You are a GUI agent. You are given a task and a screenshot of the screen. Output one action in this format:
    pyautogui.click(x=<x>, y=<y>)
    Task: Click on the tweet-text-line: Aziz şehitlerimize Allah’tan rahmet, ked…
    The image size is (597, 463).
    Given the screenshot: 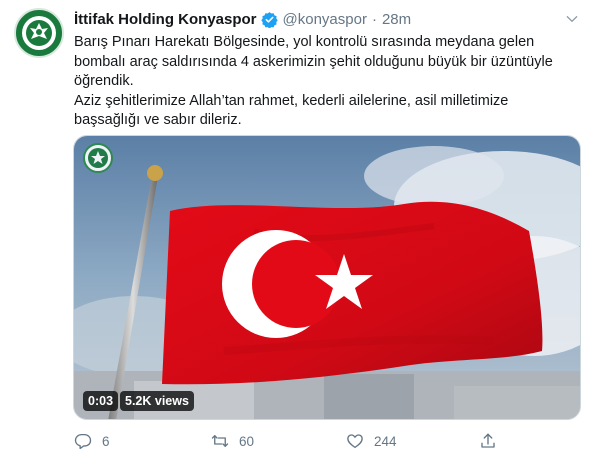 What is the action you would take?
    pyautogui.click(x=291, y=100)
    